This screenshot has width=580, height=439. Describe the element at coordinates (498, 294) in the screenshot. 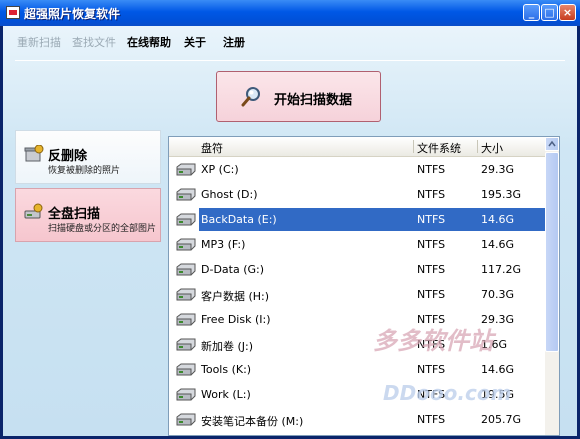

I see `drive-size: 70.3G` at that location.